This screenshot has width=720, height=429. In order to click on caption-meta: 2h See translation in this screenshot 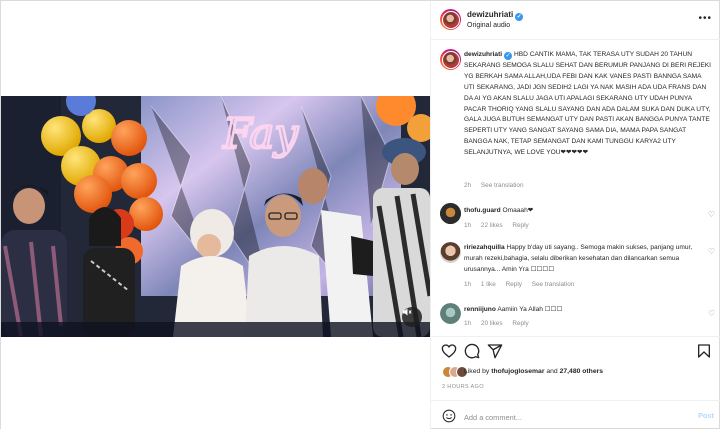, I will do `click(498, 185)`.